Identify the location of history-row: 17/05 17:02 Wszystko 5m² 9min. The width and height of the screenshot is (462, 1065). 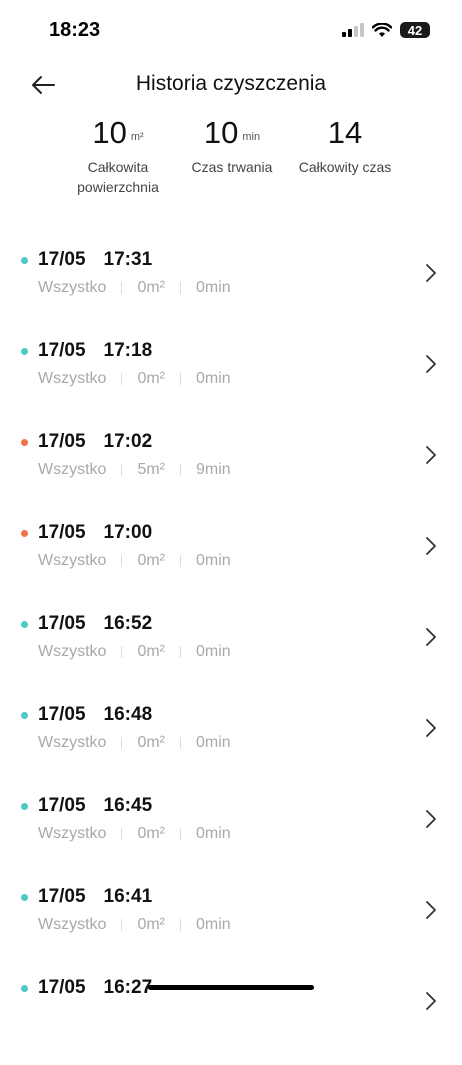
(231, 473).